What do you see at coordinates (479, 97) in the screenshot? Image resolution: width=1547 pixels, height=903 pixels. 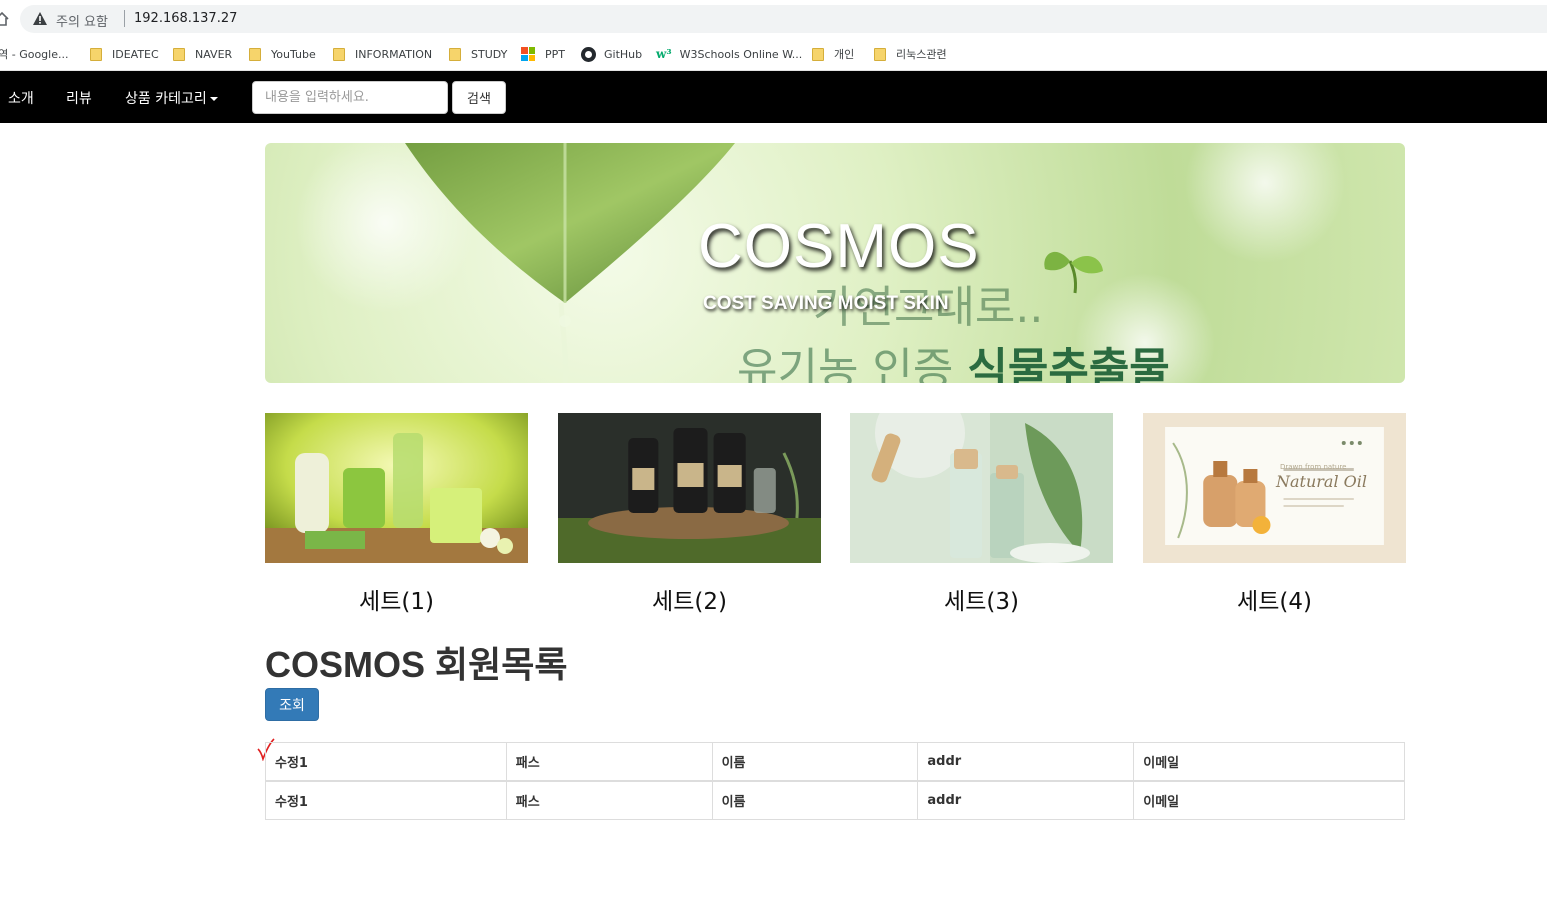 I see `search-button: 검색` at bounding box center [479, 97].